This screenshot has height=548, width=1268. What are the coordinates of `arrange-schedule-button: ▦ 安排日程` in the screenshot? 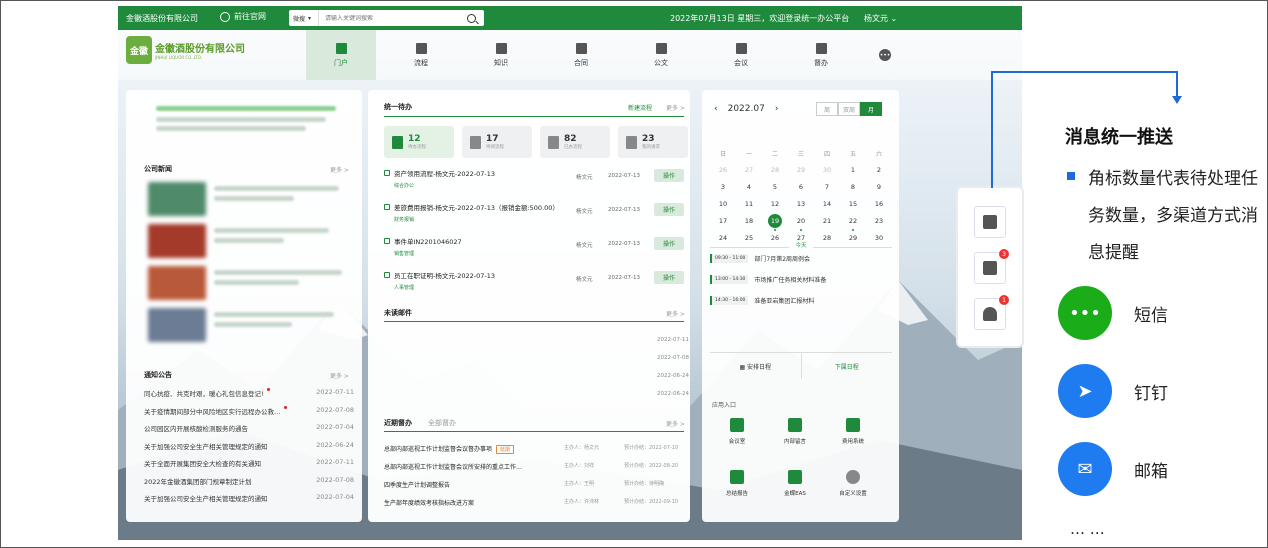 It's located at (756, 366).